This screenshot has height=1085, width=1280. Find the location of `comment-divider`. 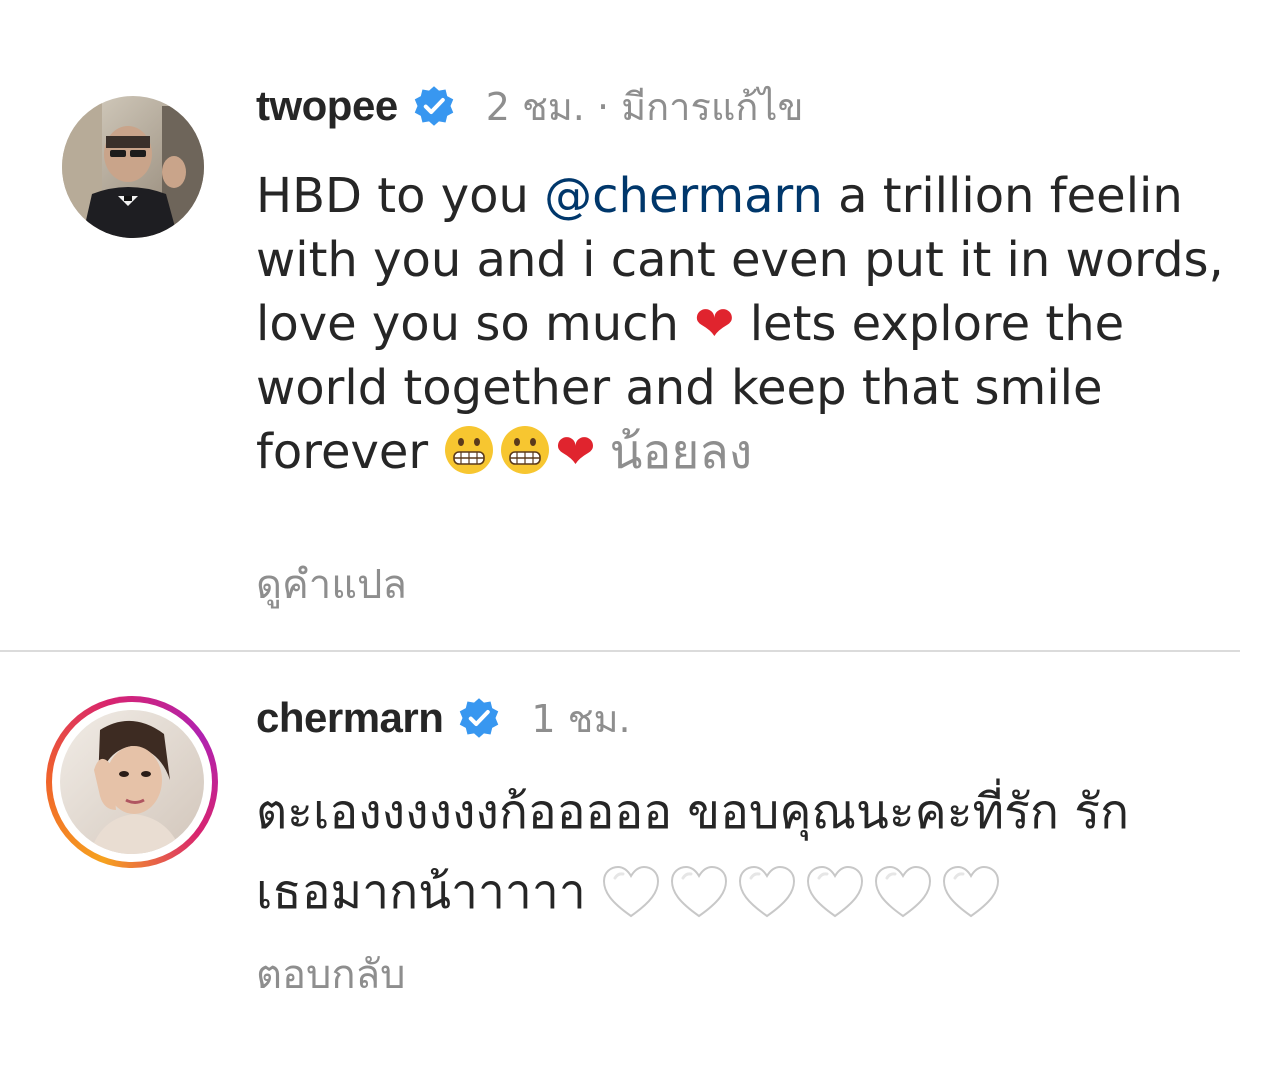

comment-divider is located at coordinates (620, 651).